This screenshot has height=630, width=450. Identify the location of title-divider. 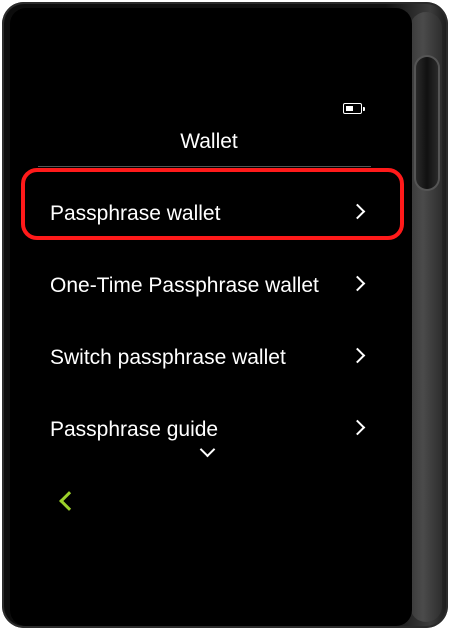
(204, 166).